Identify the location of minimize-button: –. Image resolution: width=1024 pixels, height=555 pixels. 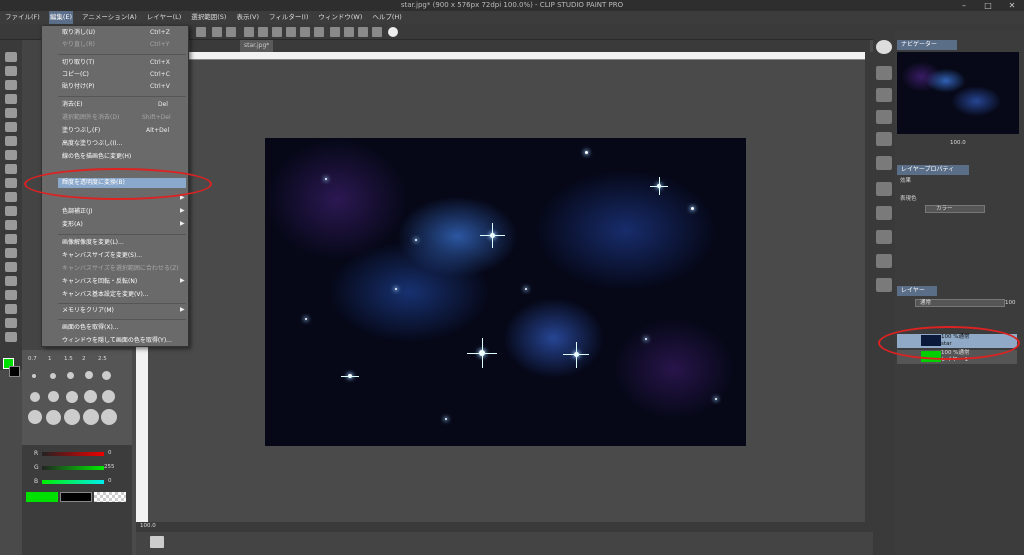
(964, 5).